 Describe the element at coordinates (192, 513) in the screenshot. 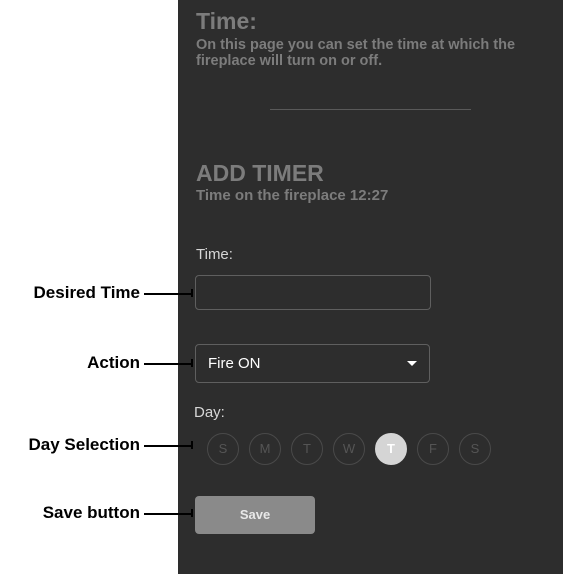

I see `callout-tip-save-button` at that location.